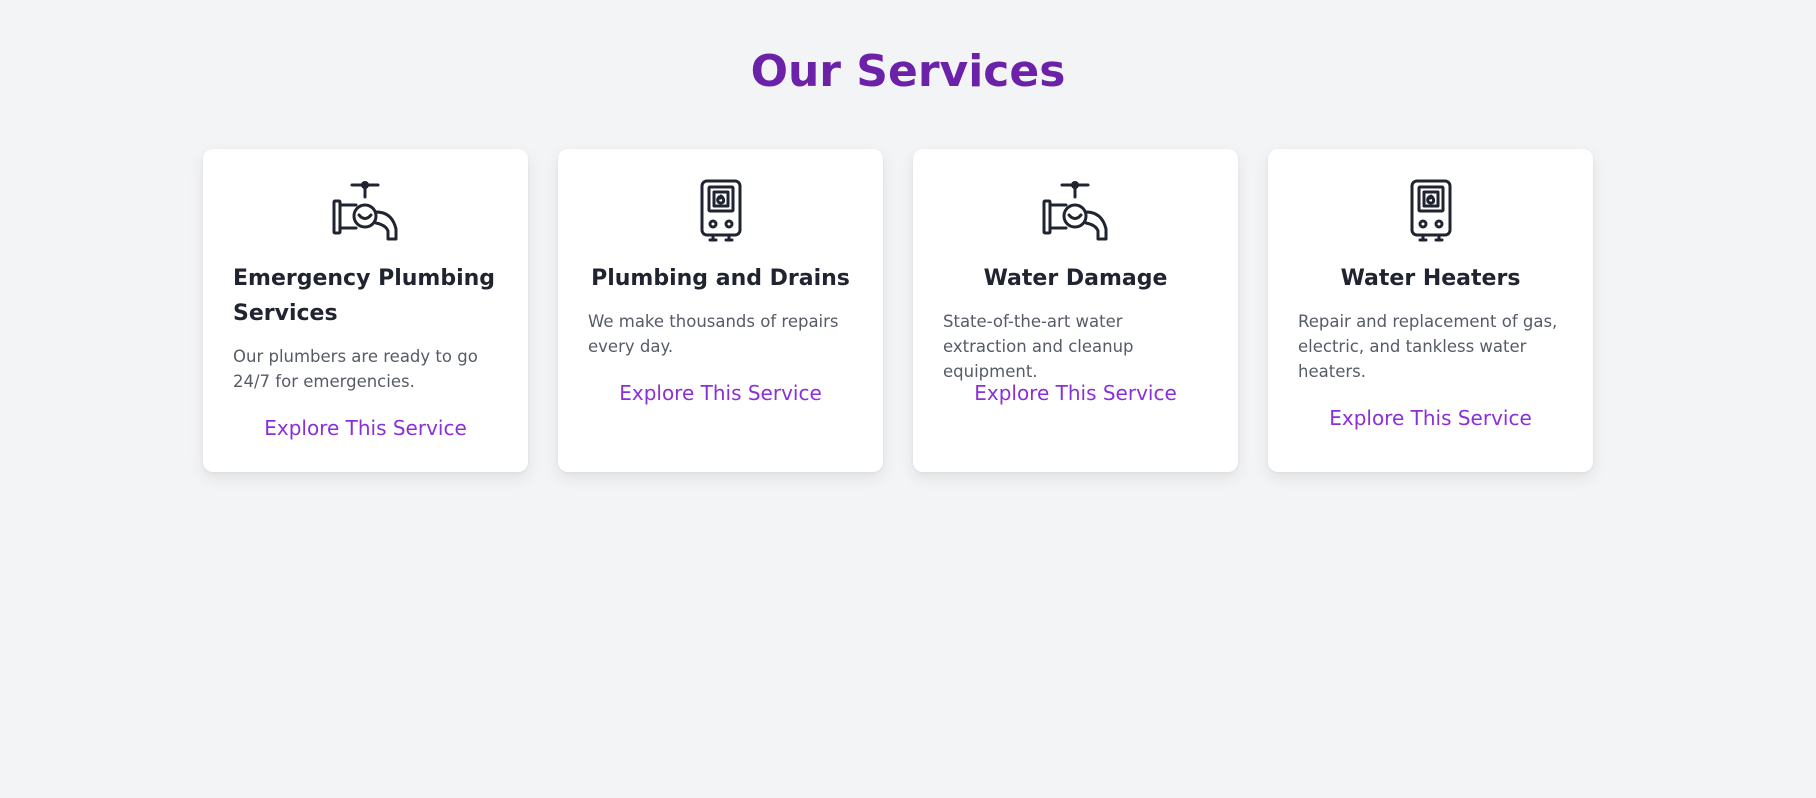 This screenshot has height=798, width=1816. What do you see at coordinates (1075, 278) in the screenshot?
I see `service-card-title: Water Damage` at bounding box center [1075, 278].